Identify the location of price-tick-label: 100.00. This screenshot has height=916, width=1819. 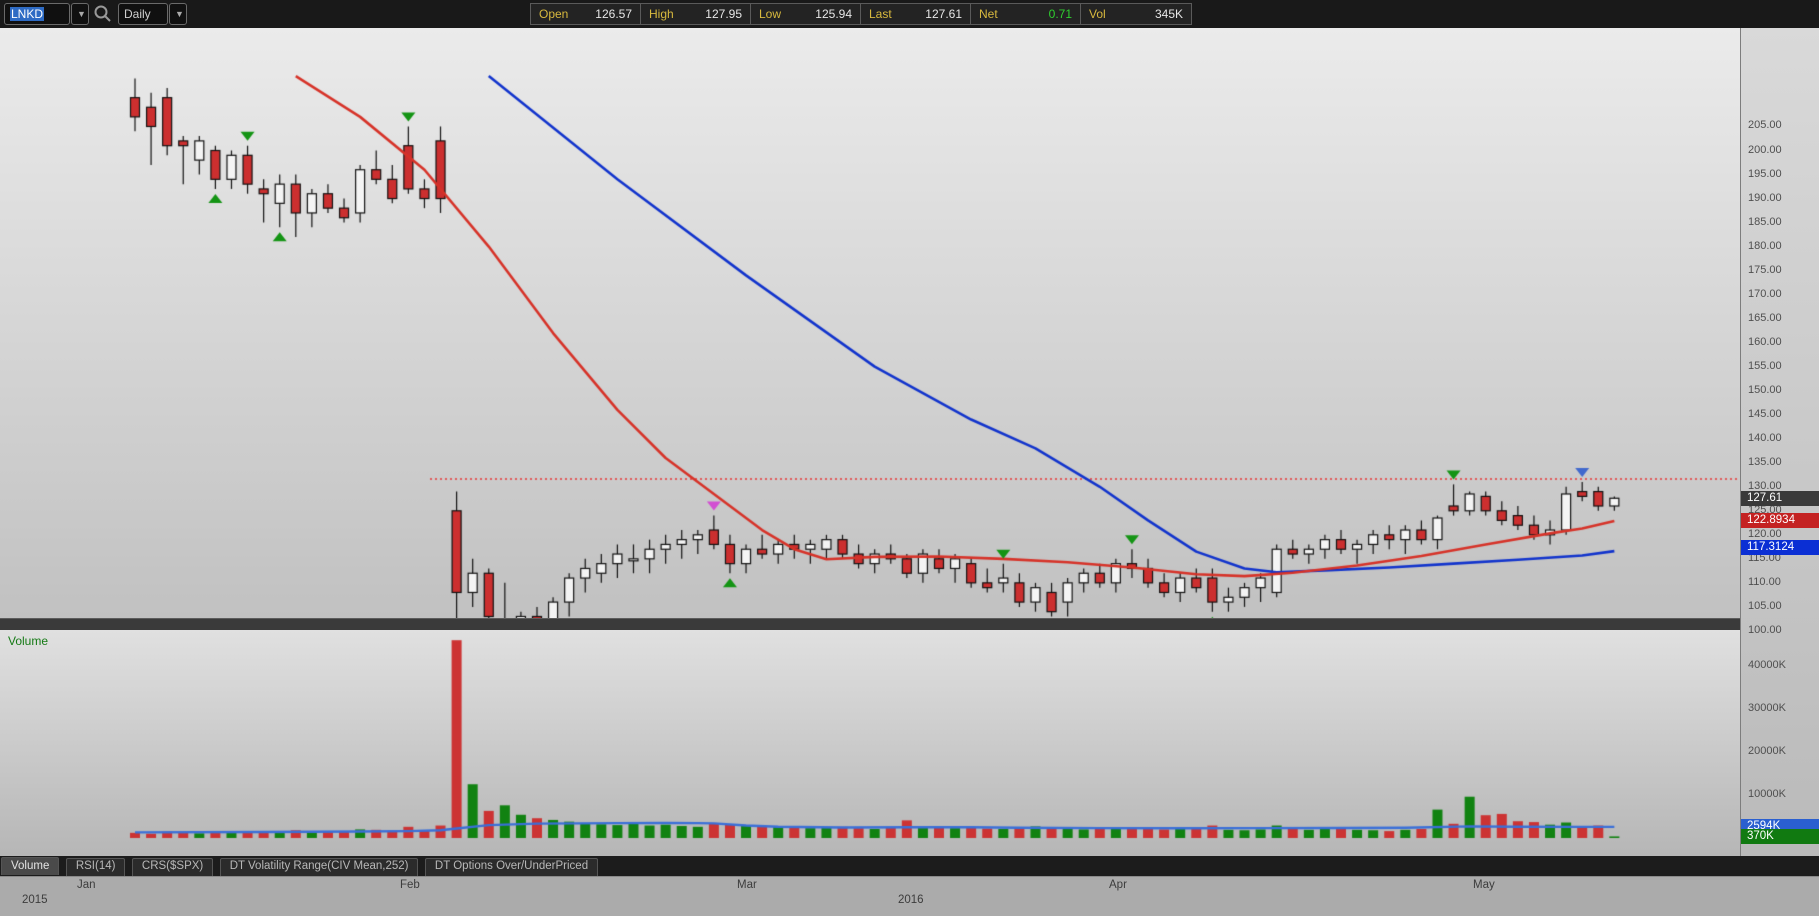
(1765, 629).